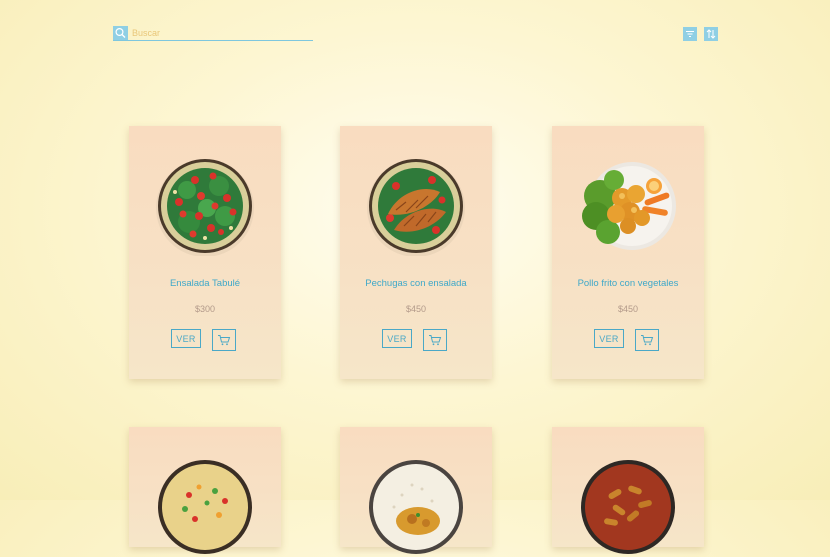 The image size is (830, 557). I want to click on product-name: Pechugas con ensalada, so click(416, 283).